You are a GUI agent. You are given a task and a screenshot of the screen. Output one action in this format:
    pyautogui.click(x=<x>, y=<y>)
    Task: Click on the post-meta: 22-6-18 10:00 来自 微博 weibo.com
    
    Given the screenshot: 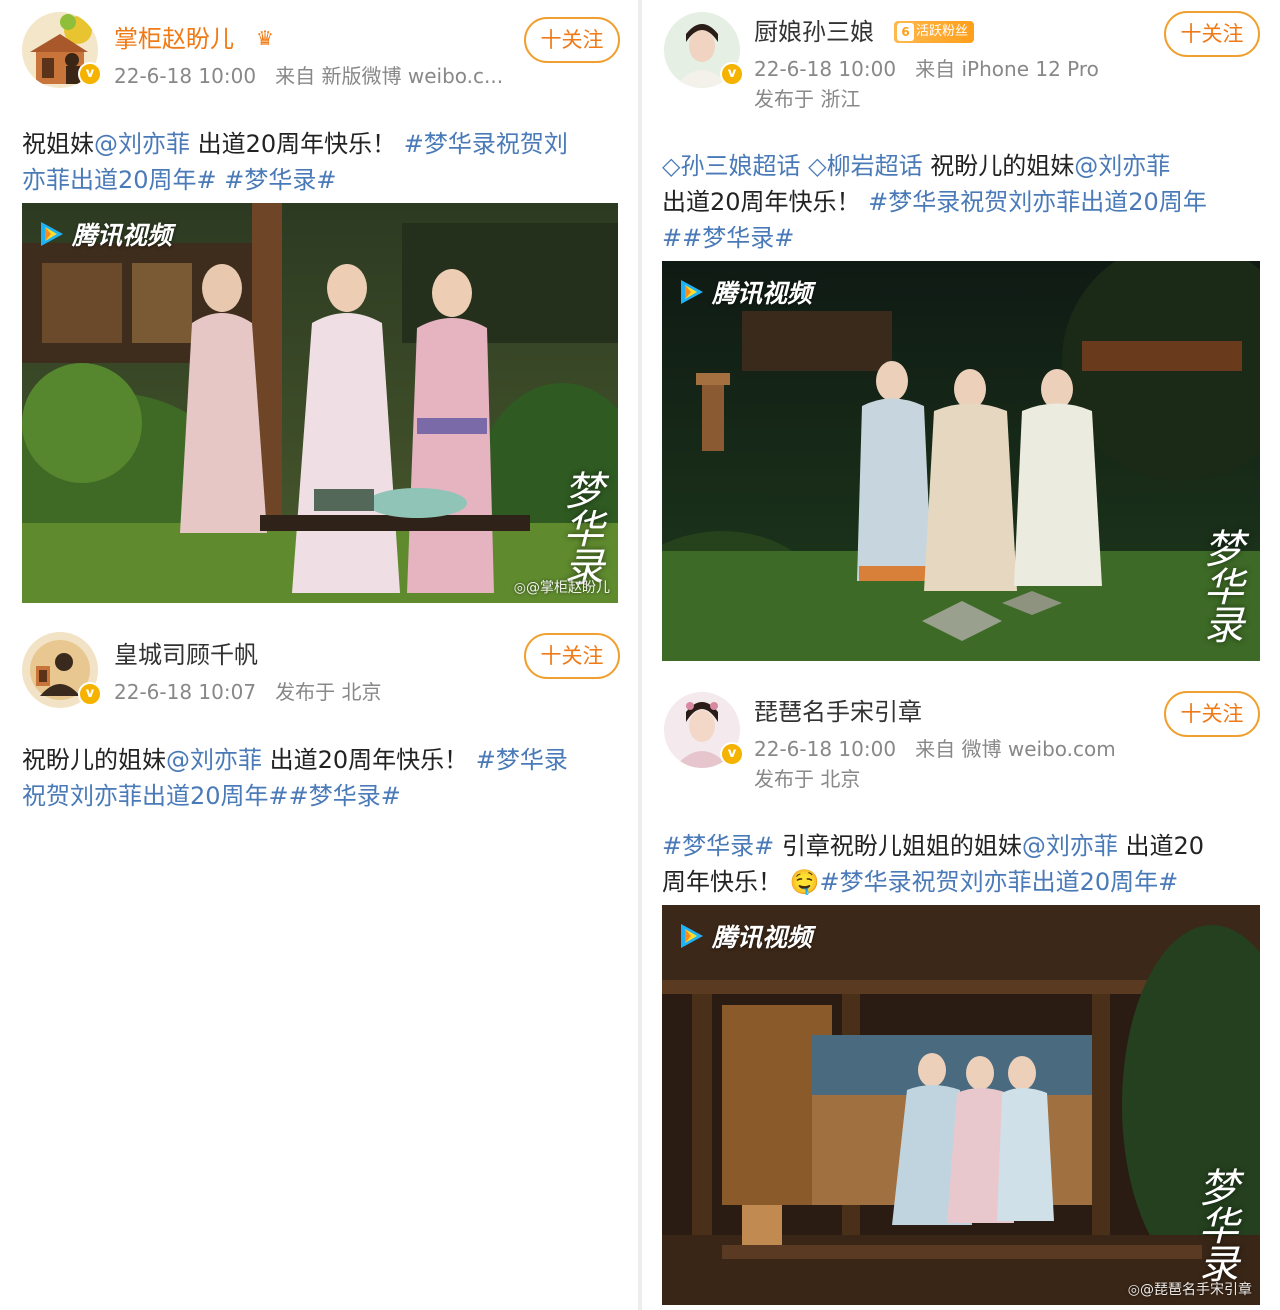 What is the action you would take?
    pyautogui.click(x=935, y=749)
    